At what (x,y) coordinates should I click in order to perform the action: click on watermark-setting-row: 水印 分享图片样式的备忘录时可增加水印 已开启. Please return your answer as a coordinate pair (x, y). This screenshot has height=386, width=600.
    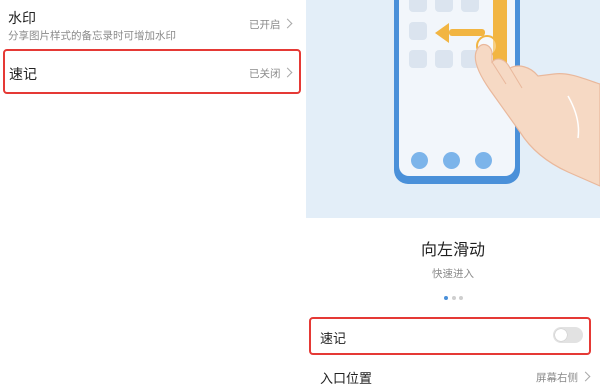
    Looking at the image, I should click on (153, 22).